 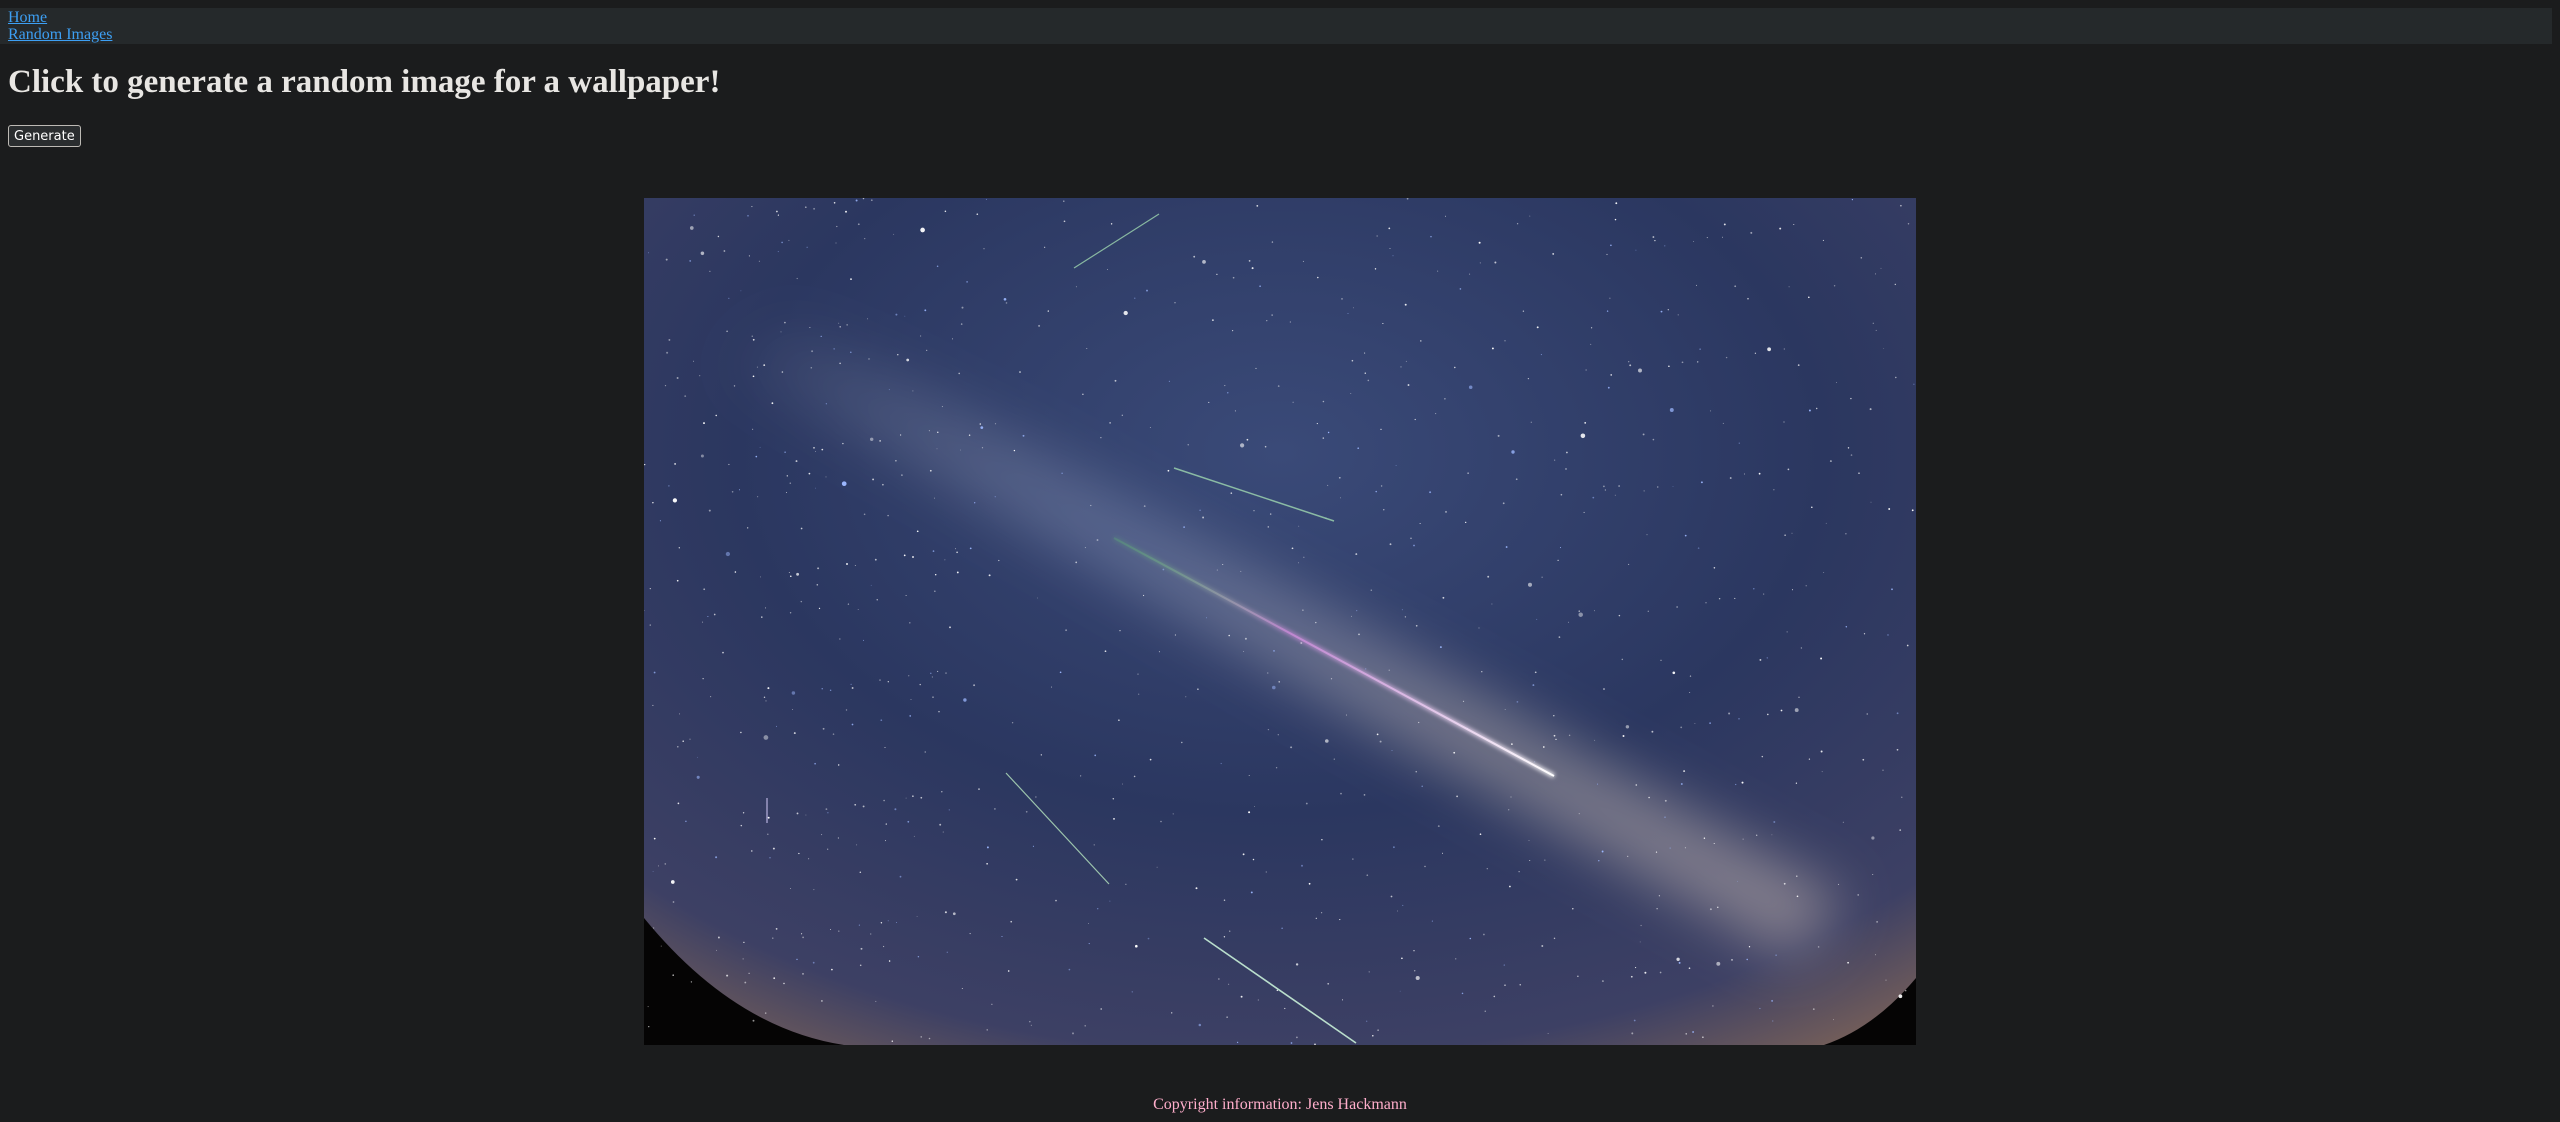 I want to click on copyright-info: Copyright information: Jens Hackmann, so click(x=1280, y=1104).